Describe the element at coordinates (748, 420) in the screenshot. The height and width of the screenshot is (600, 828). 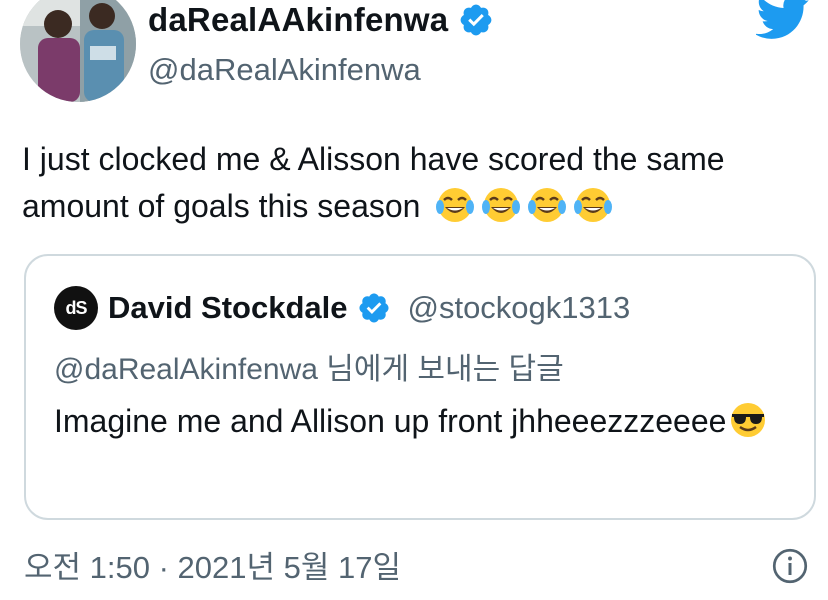
I see `sunglasses-emoji-icon` at that location.